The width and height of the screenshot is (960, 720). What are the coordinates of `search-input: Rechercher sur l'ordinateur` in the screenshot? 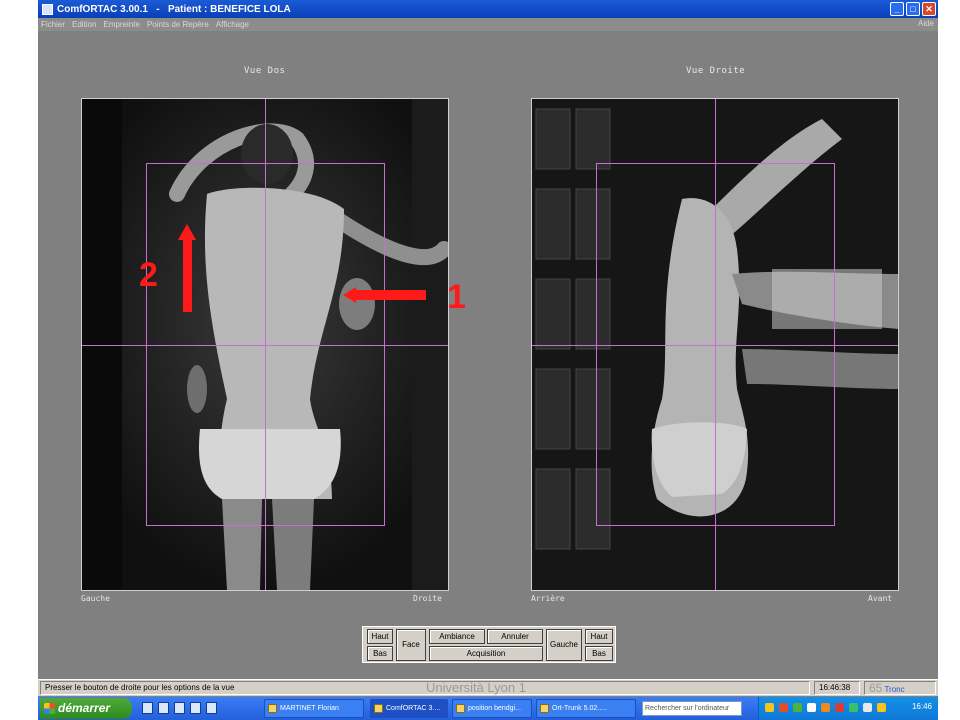 It's located at (692, 708).